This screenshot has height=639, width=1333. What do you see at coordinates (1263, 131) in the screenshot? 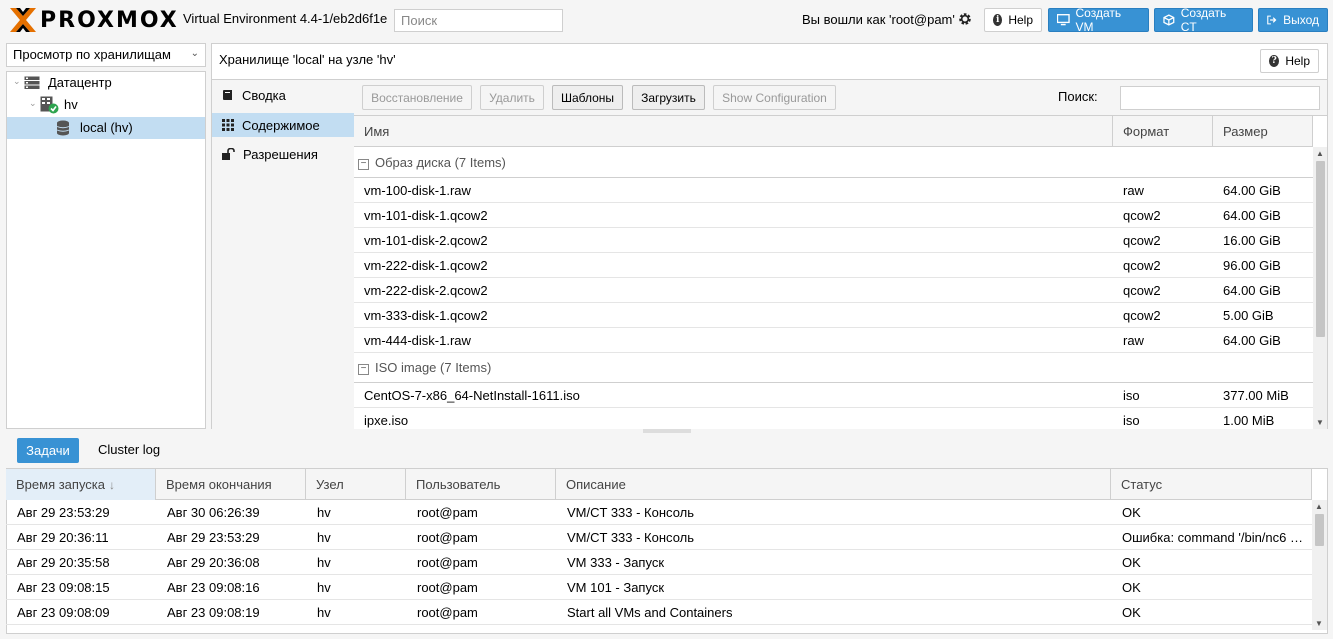
I see `column-size: Размер` at bounding box center [1263, 131].